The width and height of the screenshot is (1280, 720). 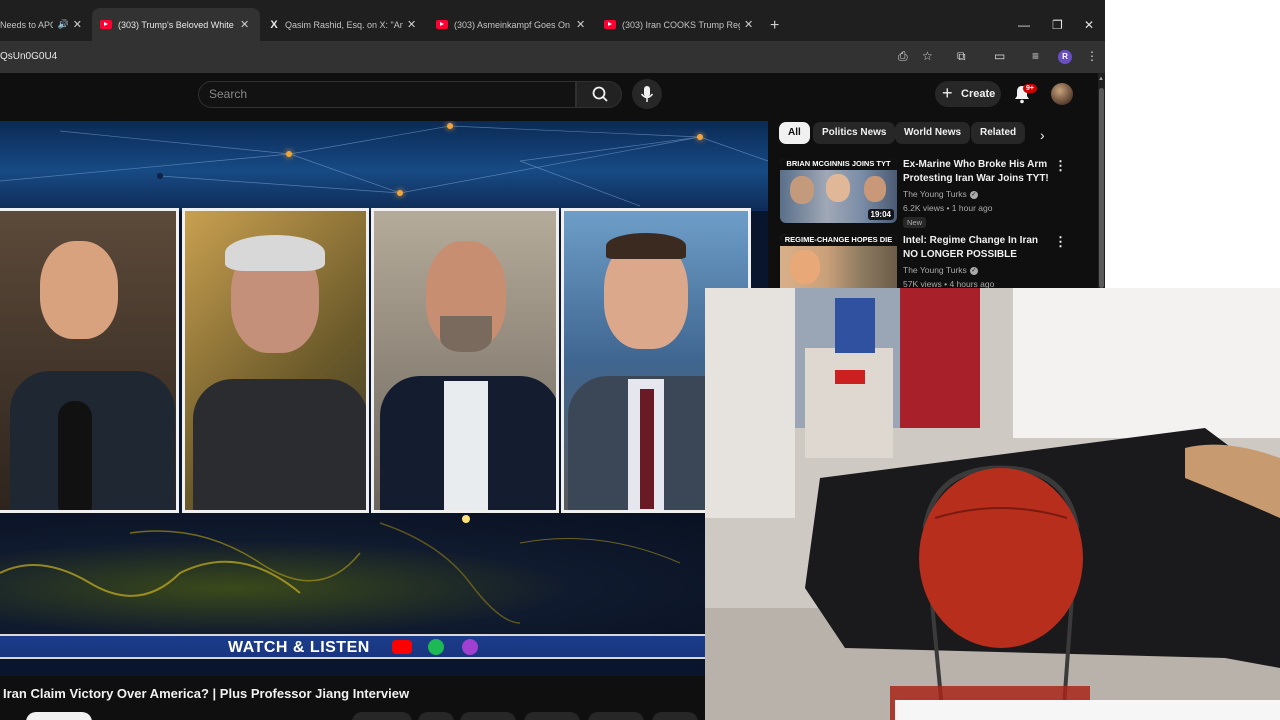 What do you see at coordinates (274, 24) in the screenshot?
I see `x-favicon-icon: X` at bounding box center [274, 24].